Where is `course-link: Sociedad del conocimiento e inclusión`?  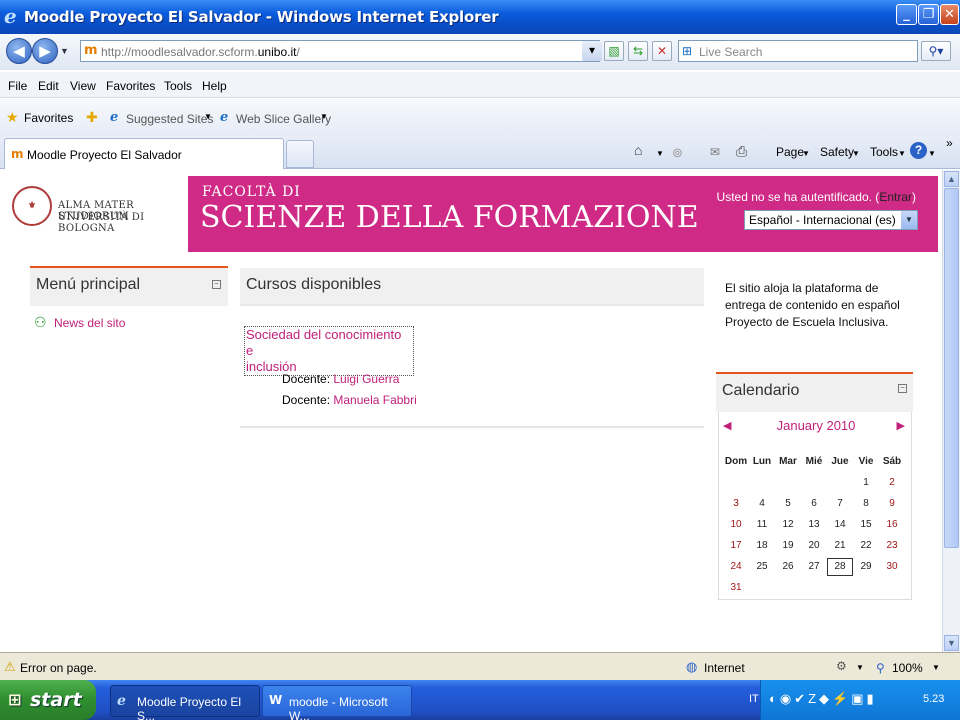
course-link: Sociedad del conocimiento e inclusión is located at coordinates (329, 351).